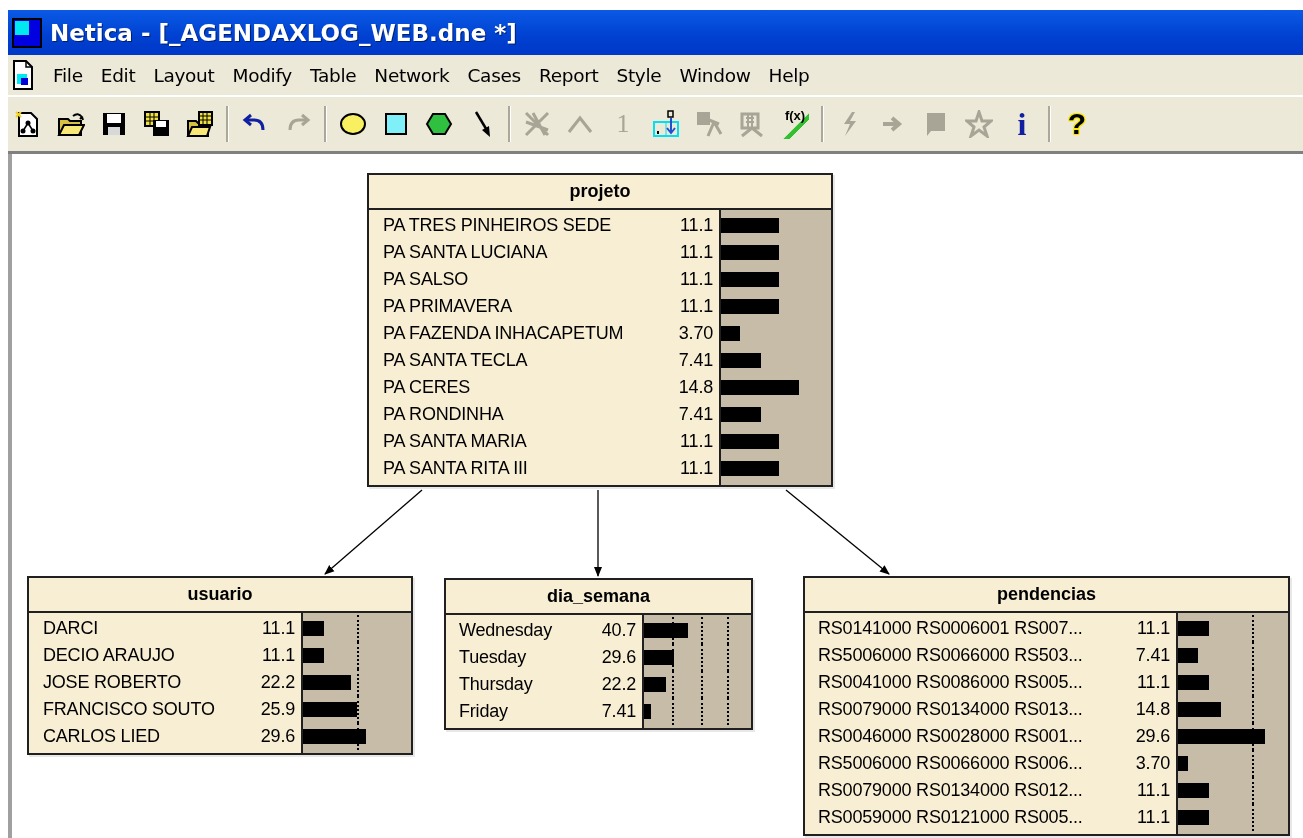  What do you see at coordinates (200, 124) in the screenshot?
I see `folder-grid-icon` at bounding box center [200, 124].